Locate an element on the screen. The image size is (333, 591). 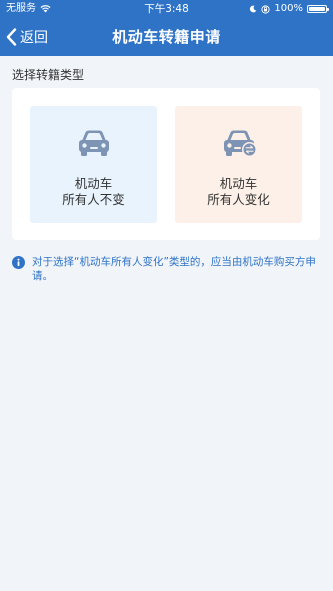
car-exchange-icon is located at coordinates (240, 143).